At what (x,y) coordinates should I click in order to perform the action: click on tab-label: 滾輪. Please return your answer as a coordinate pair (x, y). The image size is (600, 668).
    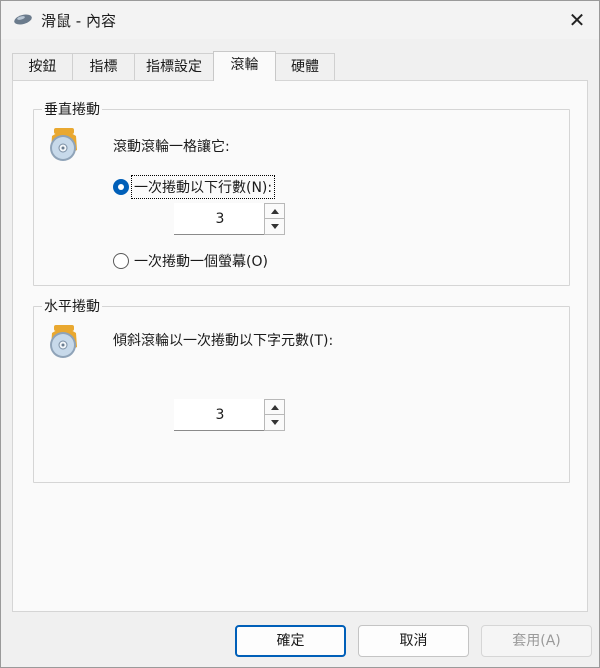
    Looking at the image, I should click on (244, 65).